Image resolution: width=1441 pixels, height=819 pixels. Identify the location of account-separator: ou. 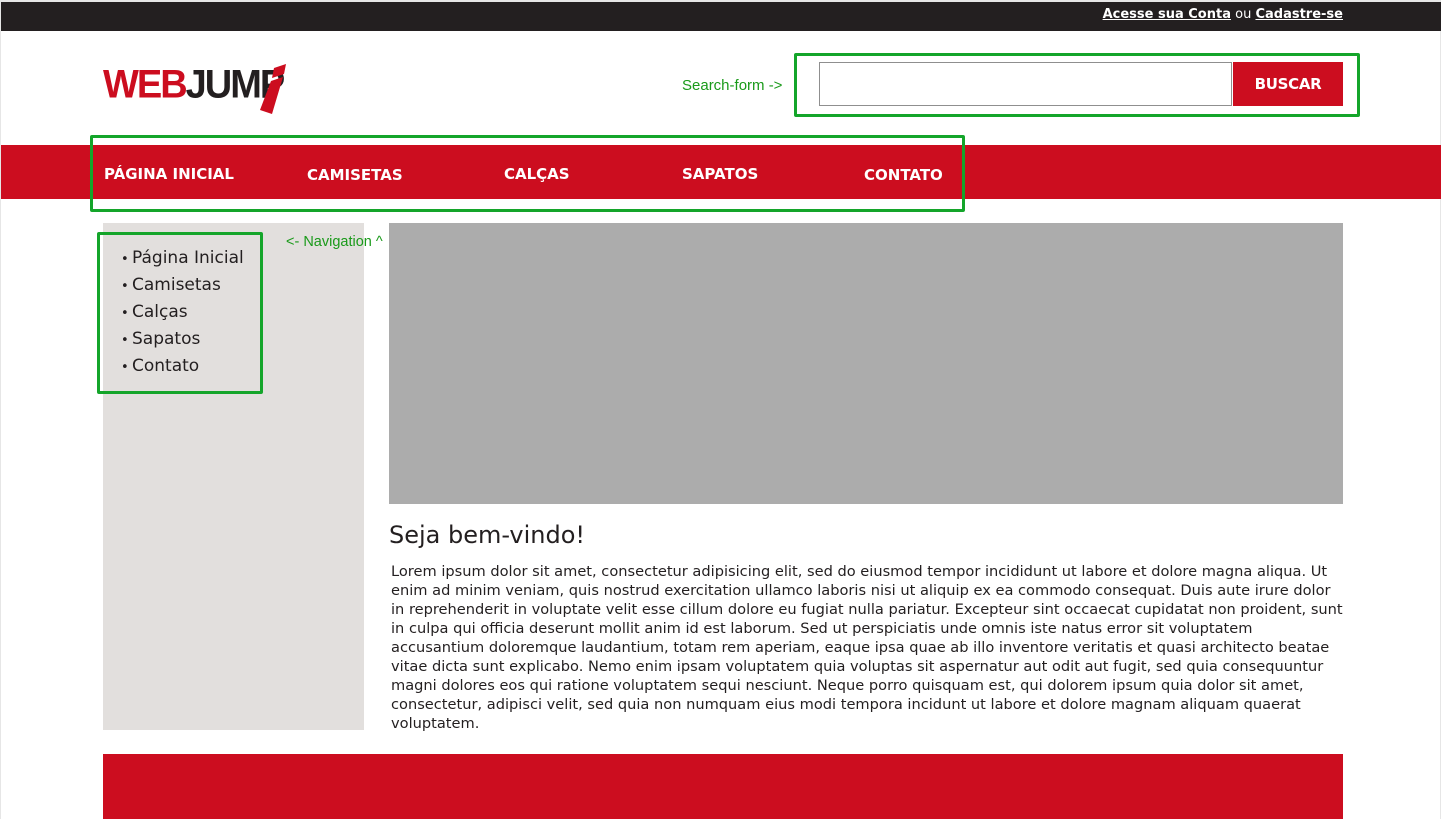
(1243, 14).